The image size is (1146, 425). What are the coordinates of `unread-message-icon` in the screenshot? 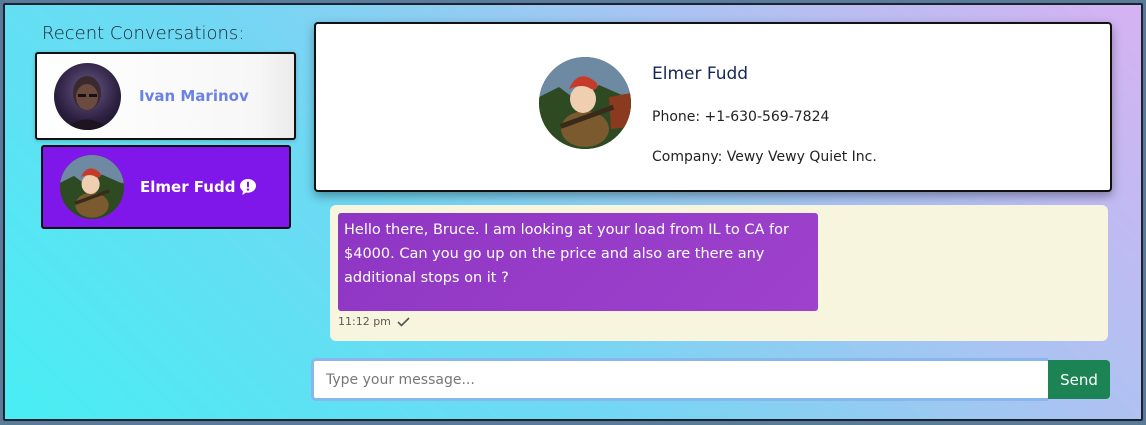 It's located at (248, 187).